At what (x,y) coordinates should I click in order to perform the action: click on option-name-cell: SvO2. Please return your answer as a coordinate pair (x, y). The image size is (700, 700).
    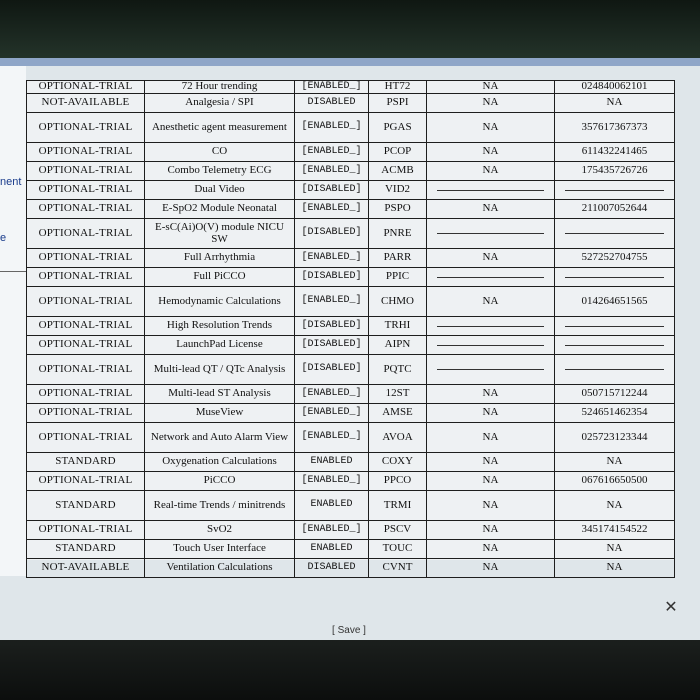
    Looking at the image, I should click on (219, 530).